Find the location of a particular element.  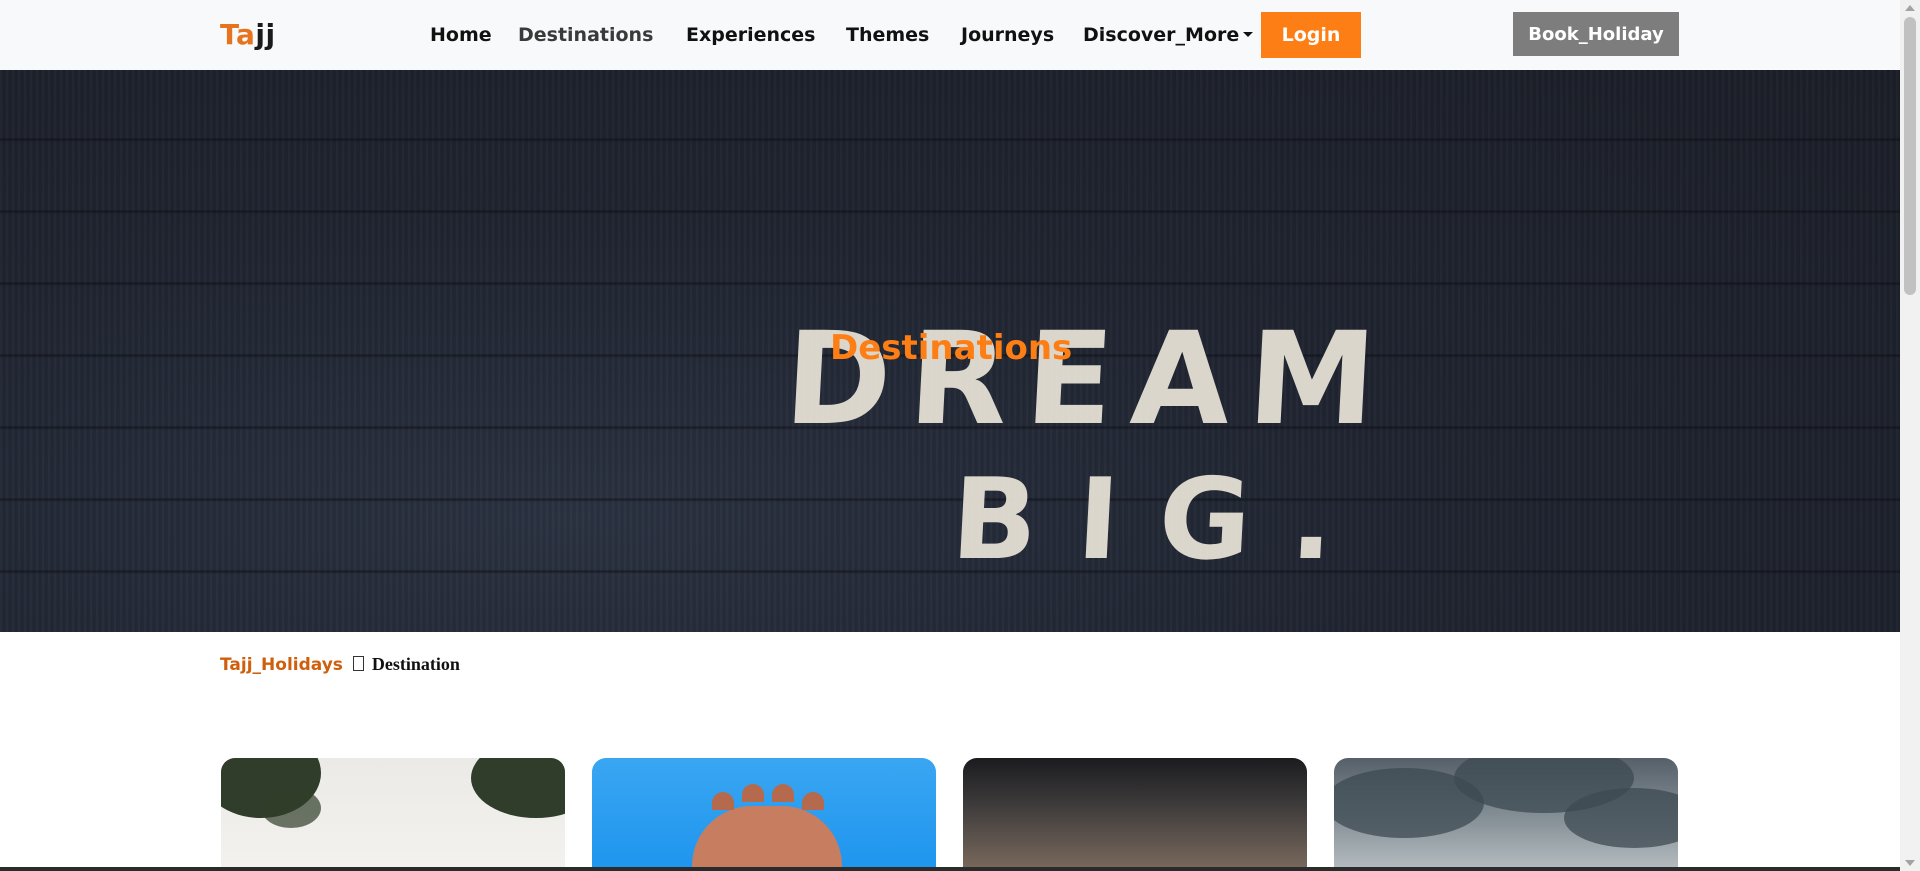

brand-part-1: Ta is located at coordinates (238, 34).